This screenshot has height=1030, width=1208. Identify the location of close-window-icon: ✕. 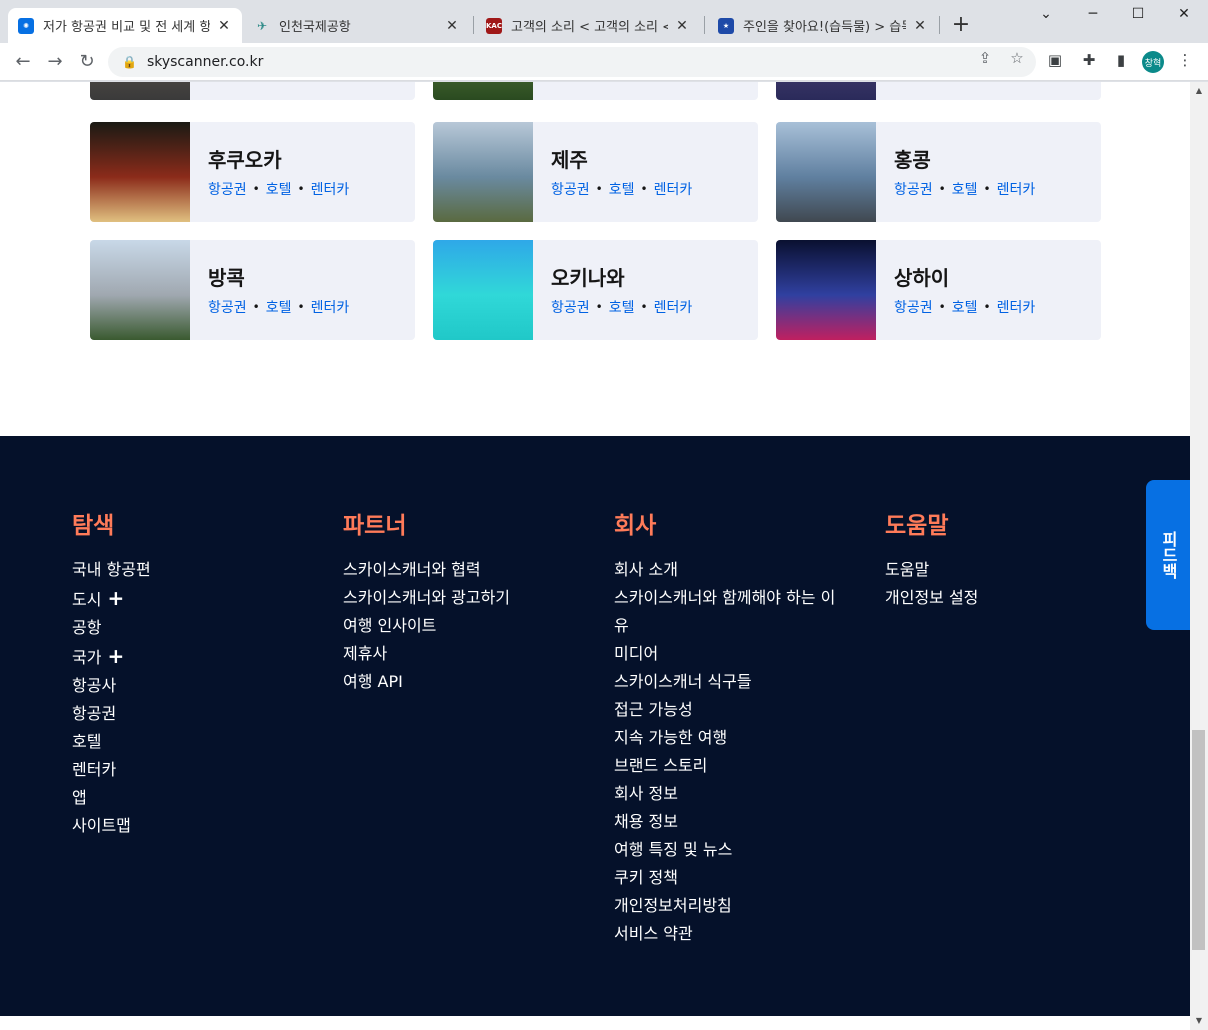
(1184, 14).